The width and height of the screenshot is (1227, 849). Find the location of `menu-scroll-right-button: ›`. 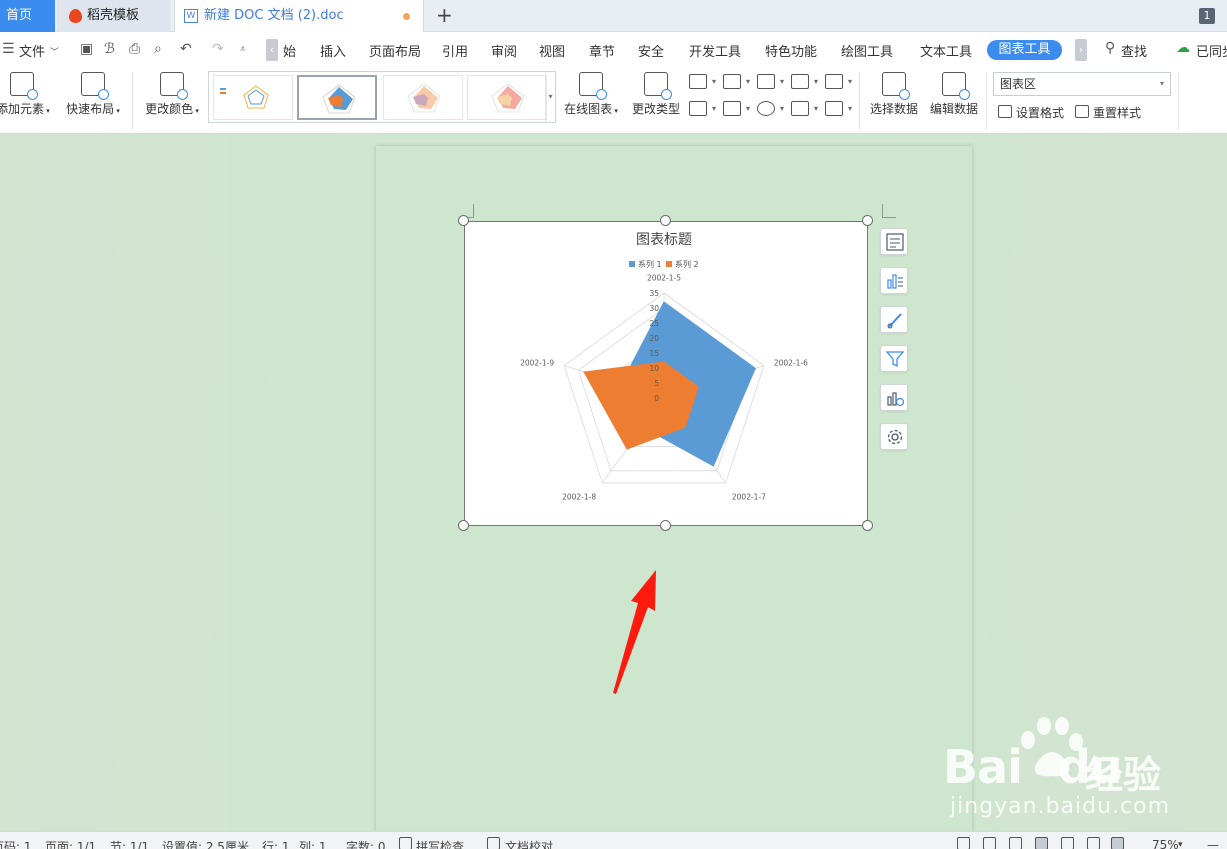

menu-scroll-right-button: › is located at coordinates (1081, 50).